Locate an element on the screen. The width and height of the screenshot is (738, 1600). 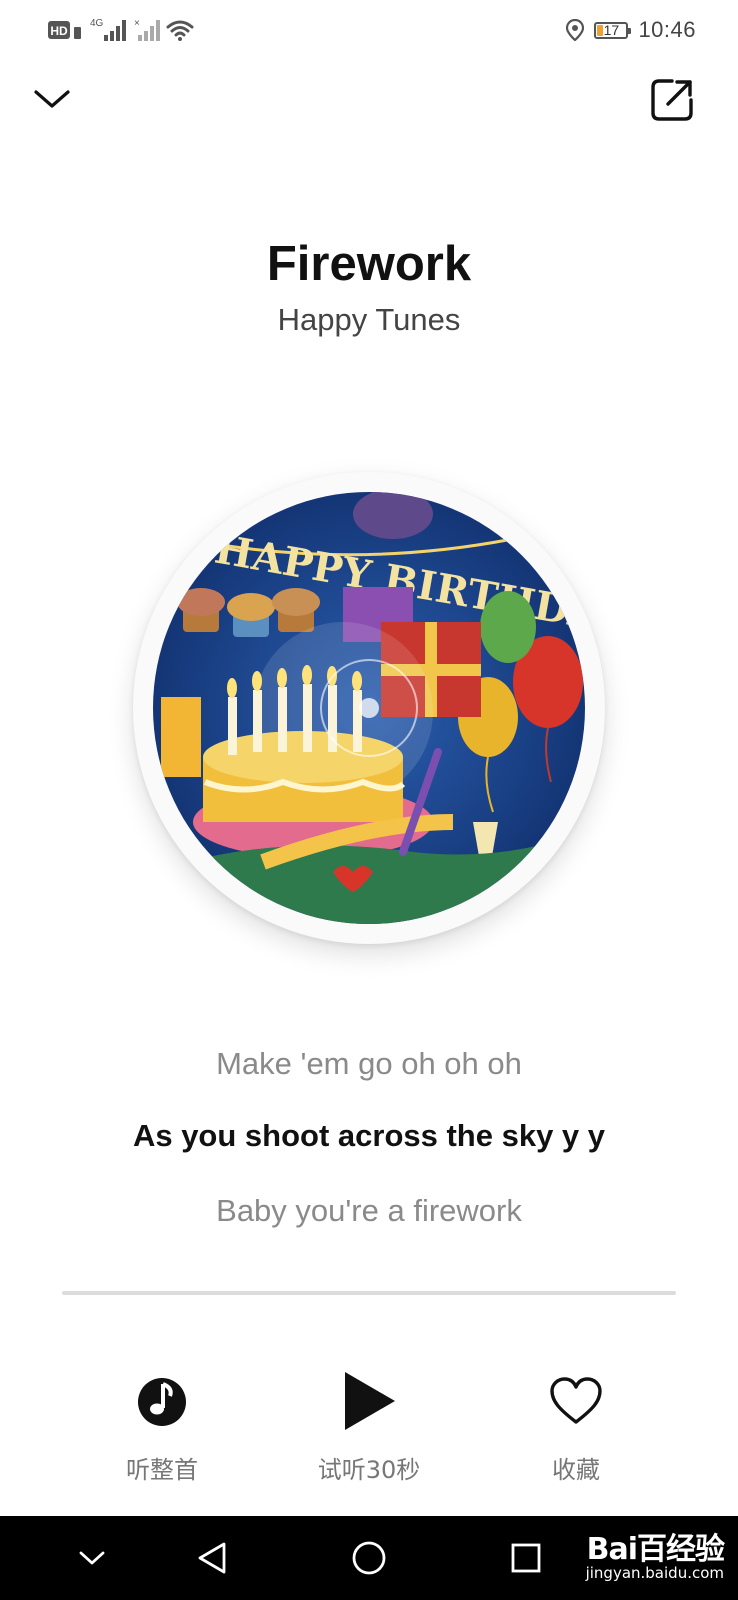
svg-text: HD is located at coordinates (59, 31).